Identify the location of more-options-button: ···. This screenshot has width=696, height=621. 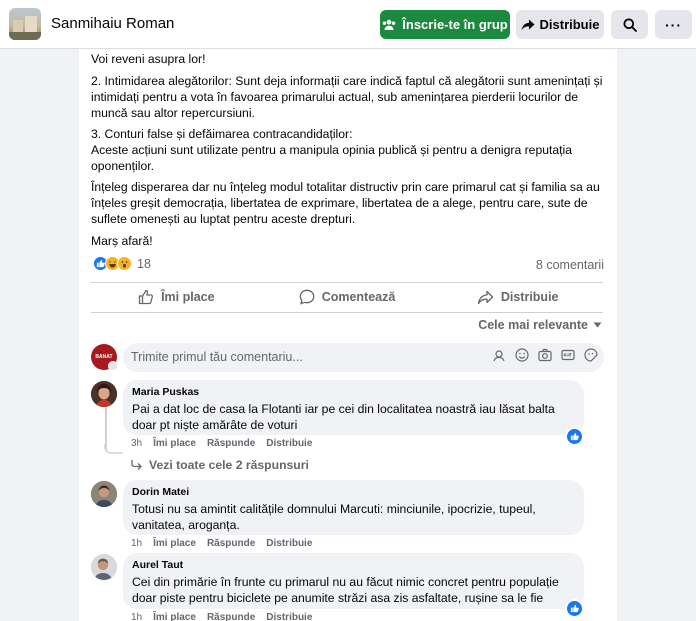
(673, 24).